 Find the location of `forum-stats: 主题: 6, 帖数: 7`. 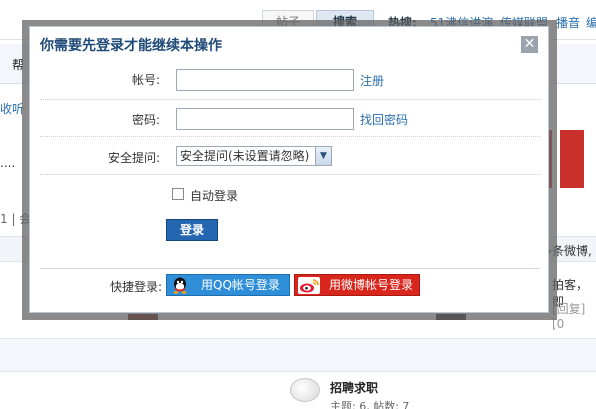

forum-stats: 主题: 6, 帖数: 7 is located at coordinates (370, 404).